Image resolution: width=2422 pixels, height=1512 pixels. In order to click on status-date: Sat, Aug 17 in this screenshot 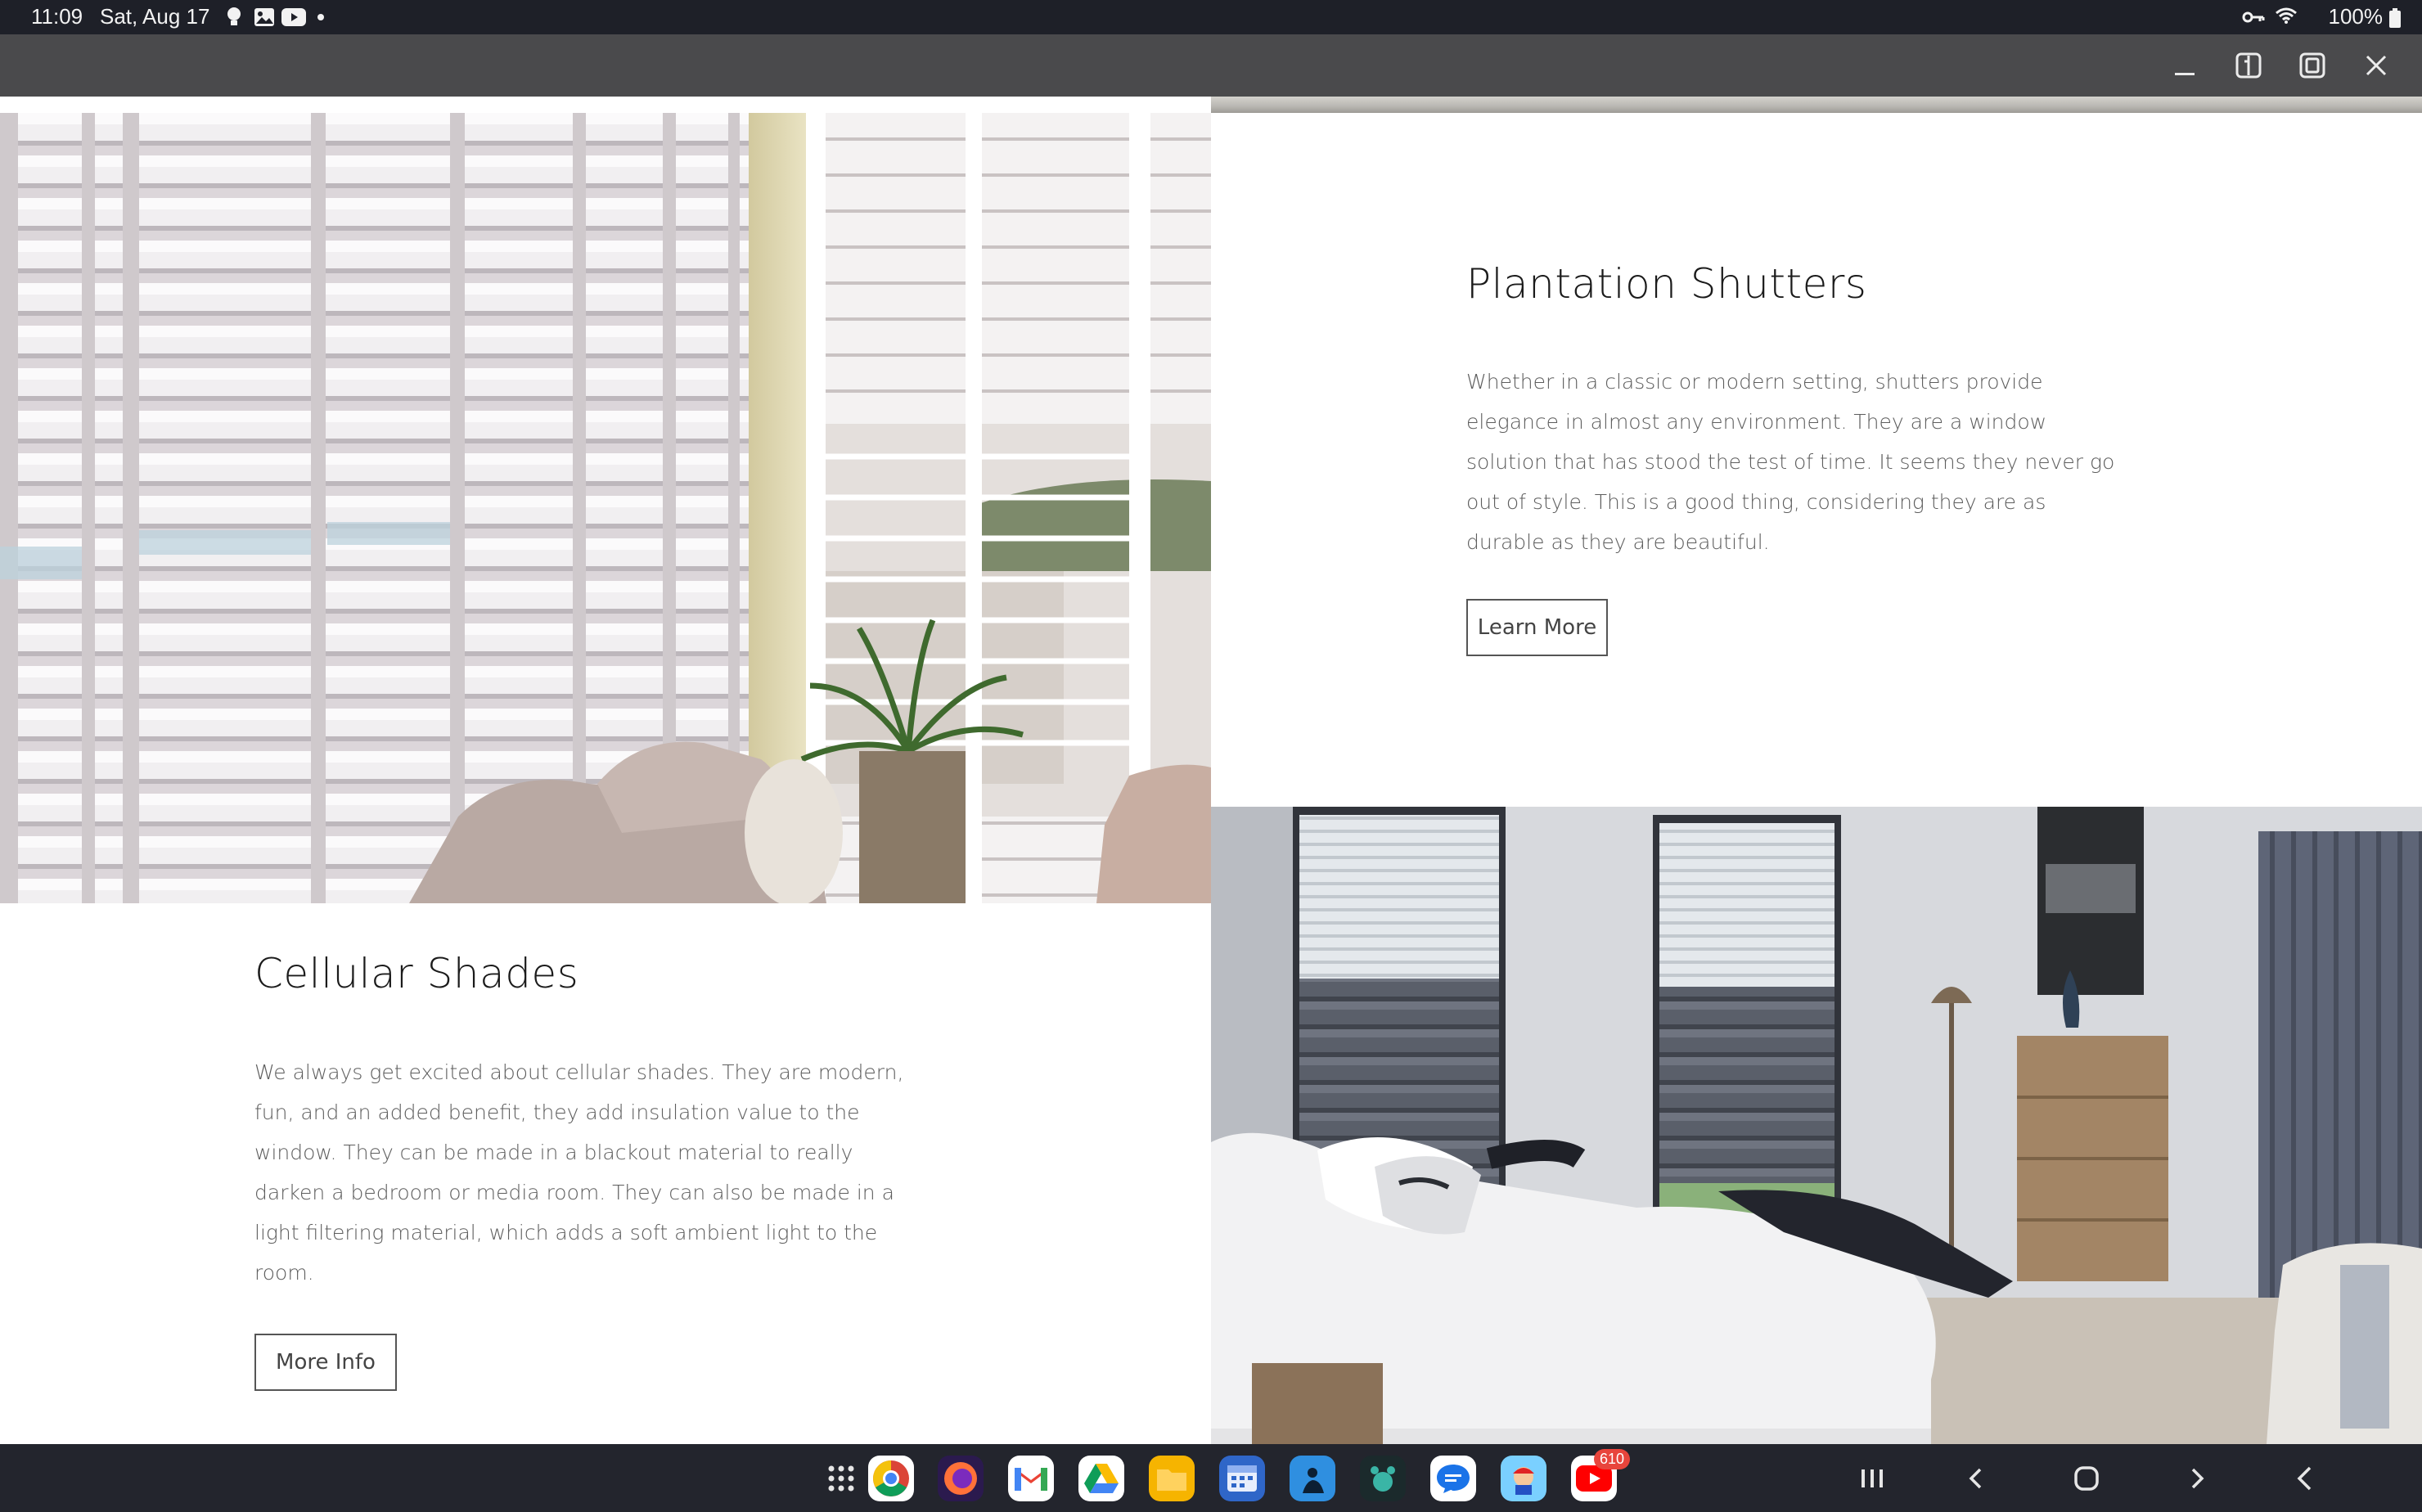, I will do `click(155, 17)`.